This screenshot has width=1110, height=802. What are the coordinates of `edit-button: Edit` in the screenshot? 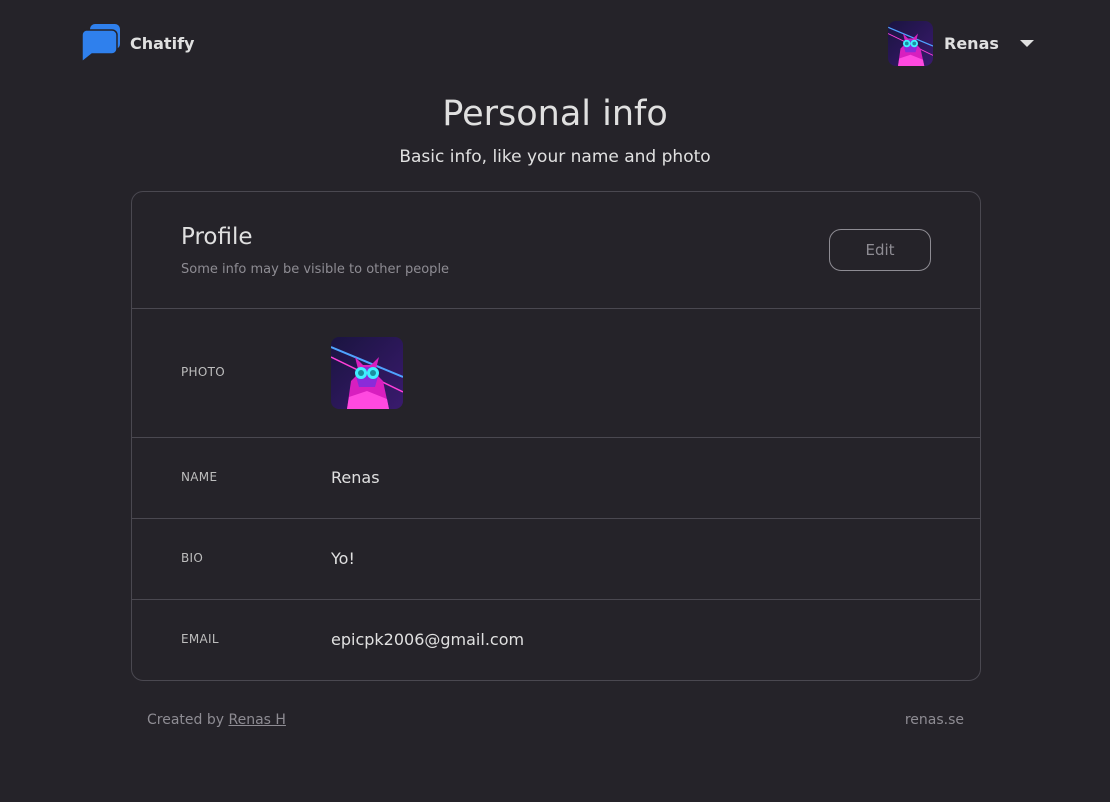 It's located at (880, 250).